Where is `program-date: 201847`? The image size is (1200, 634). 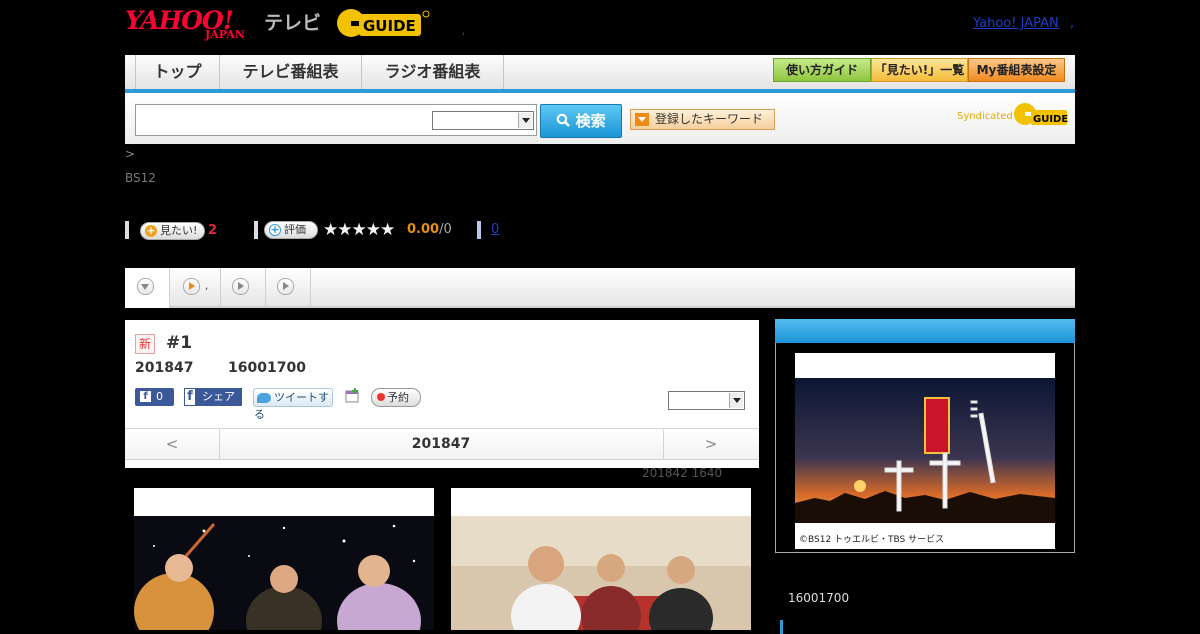 program-date: 201847 is located at coordinates (164, 368).